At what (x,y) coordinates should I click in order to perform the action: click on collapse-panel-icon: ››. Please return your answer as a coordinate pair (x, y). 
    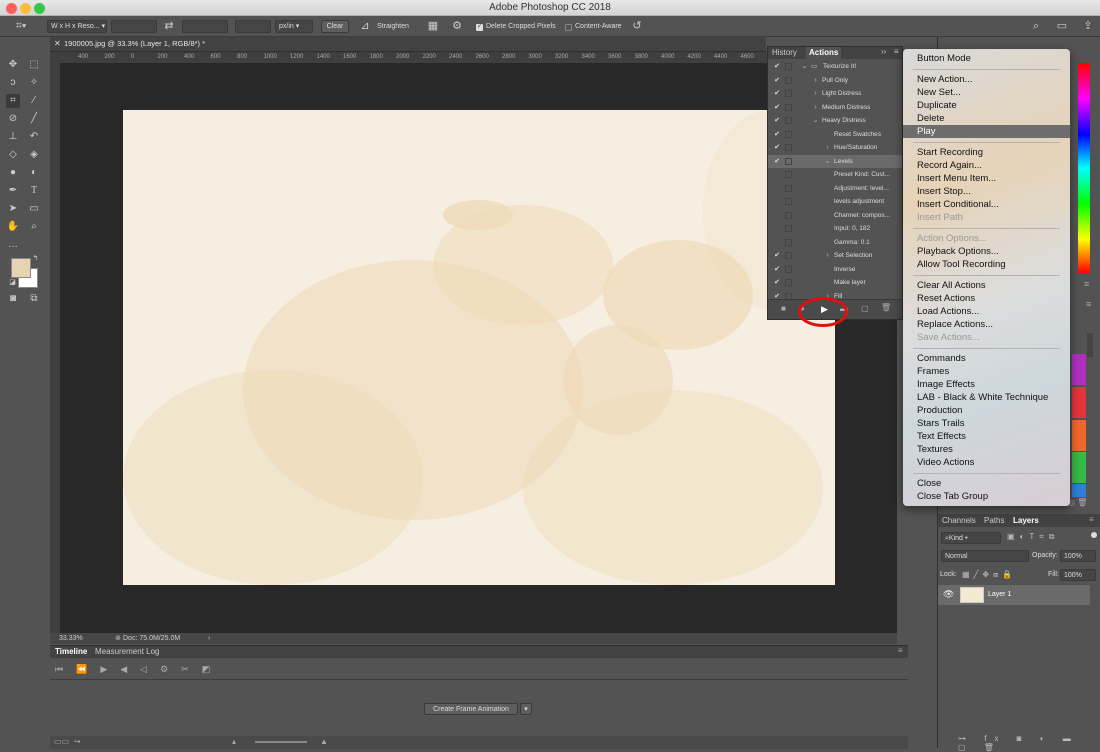
    Looking at the image, I should click on (883, 51).